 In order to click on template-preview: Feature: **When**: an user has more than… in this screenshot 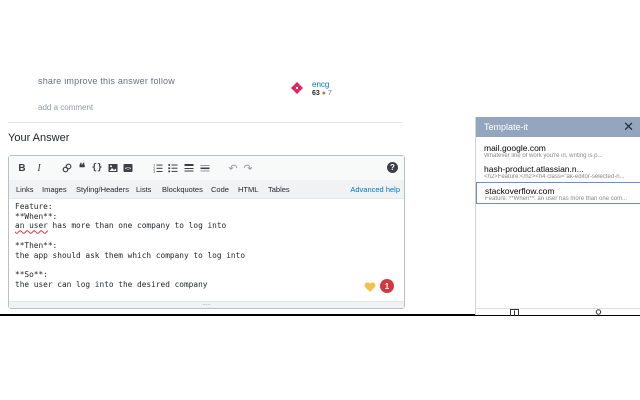, I will do `click(556, 199)`.